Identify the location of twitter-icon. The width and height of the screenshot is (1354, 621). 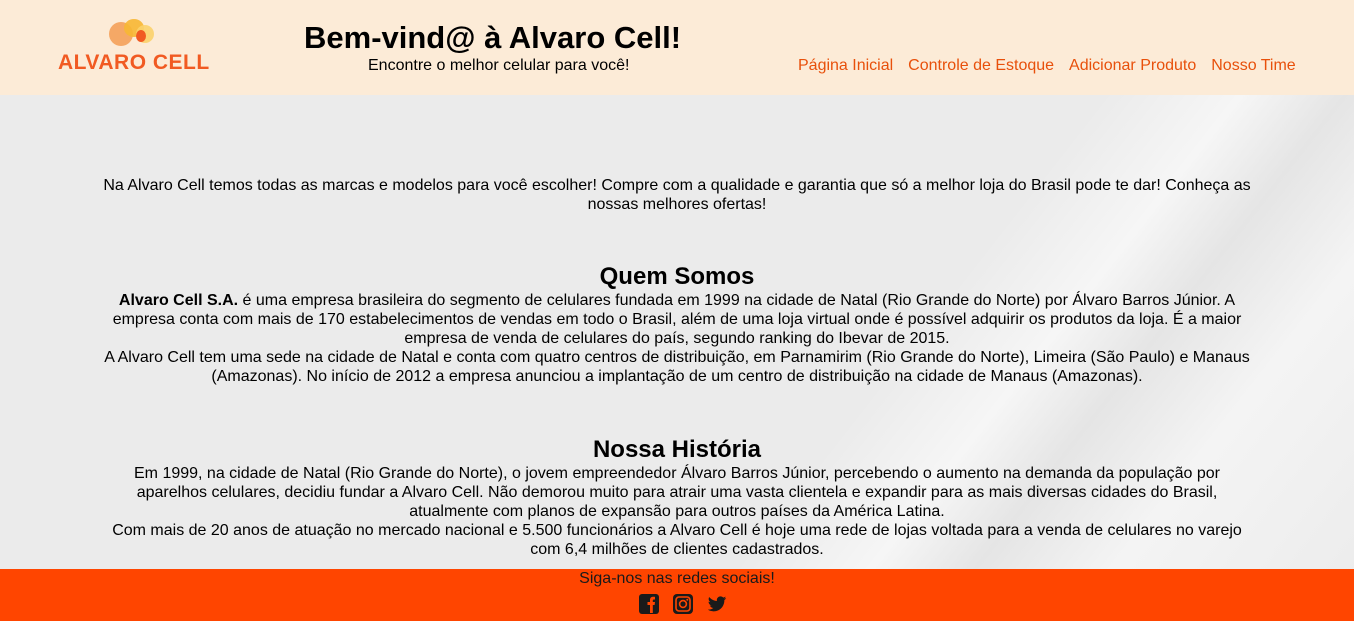
(717, 604).